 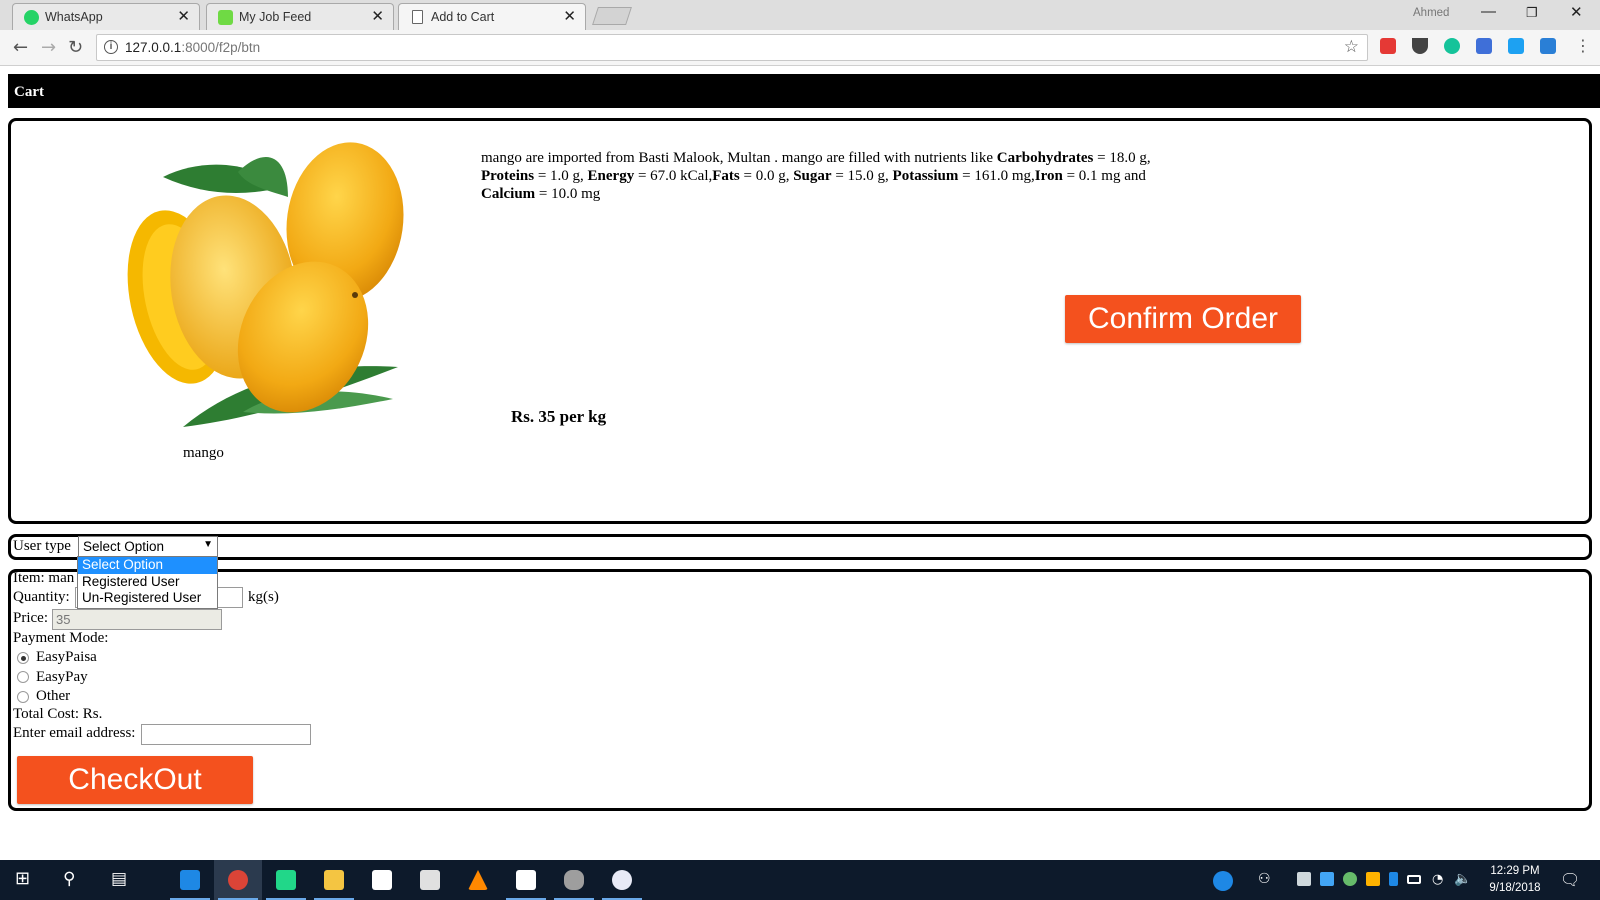 What do you see at coordinates (1048, 176) in the screenshot?
I see `nutrient-name: Iron` at bounding box center [1048, 176].